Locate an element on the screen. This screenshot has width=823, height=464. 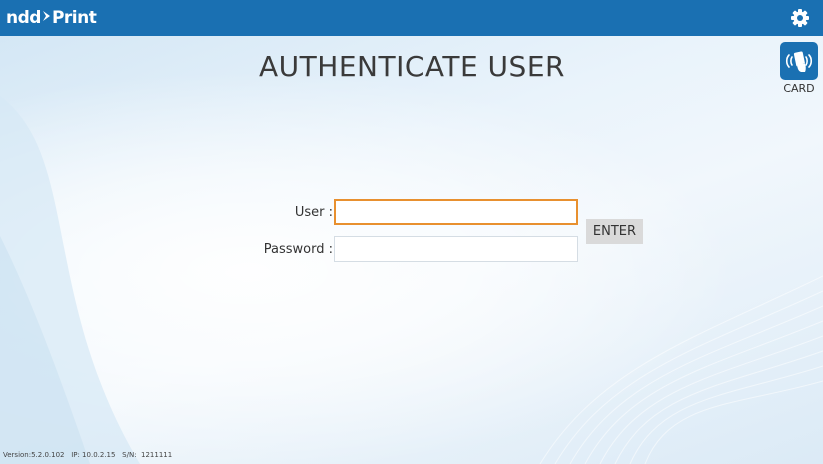
logo-text-print: Print is located at coordinates (74, 18).